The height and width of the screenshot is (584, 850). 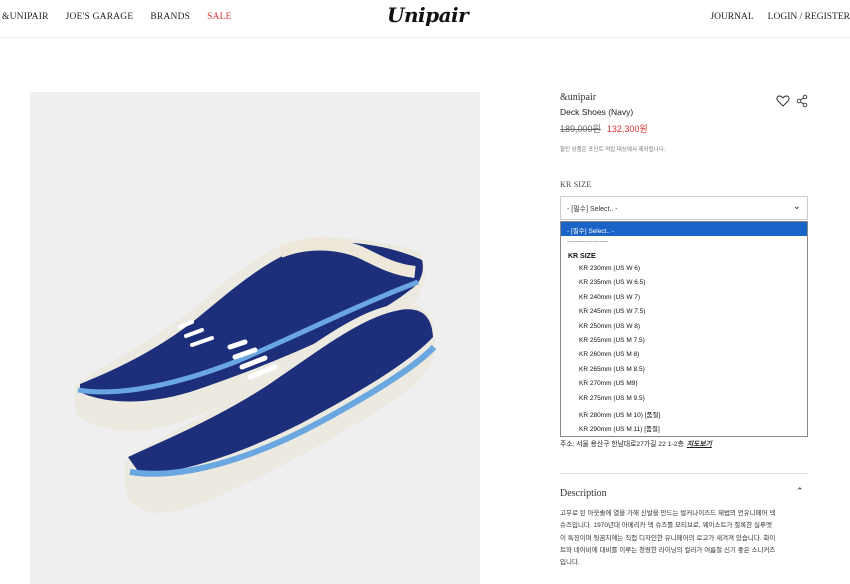 What do you see at coordinates (684, 283) in the screenshot?
I see `size-option: KR 235mm (US W 6.5)` at bounding box center [684, 283].